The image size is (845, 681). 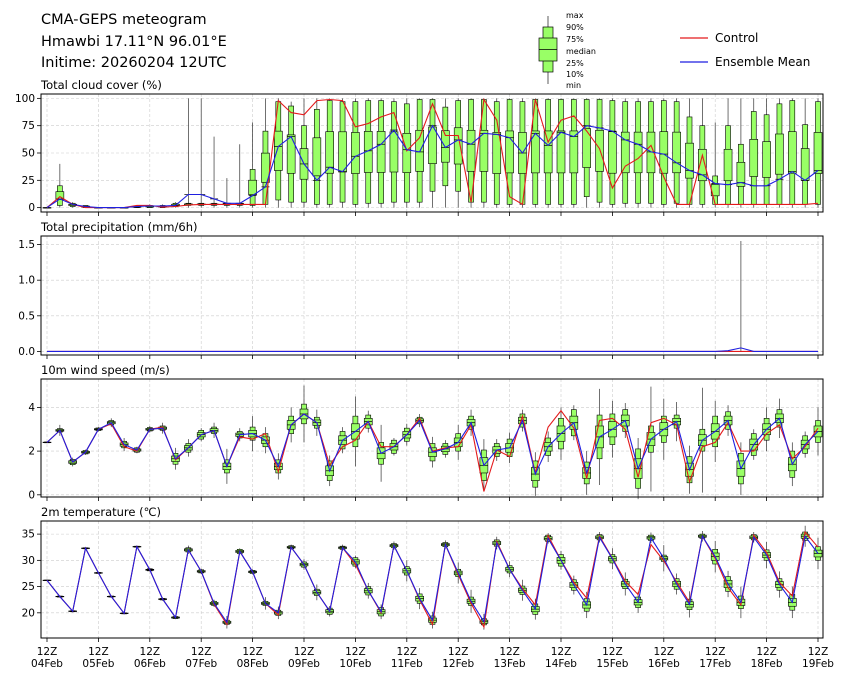 What do you see at coordinates (253, 664) in the screenshot?
I see `x-tick-date: 08Feb` at bounding box center [253, 664].